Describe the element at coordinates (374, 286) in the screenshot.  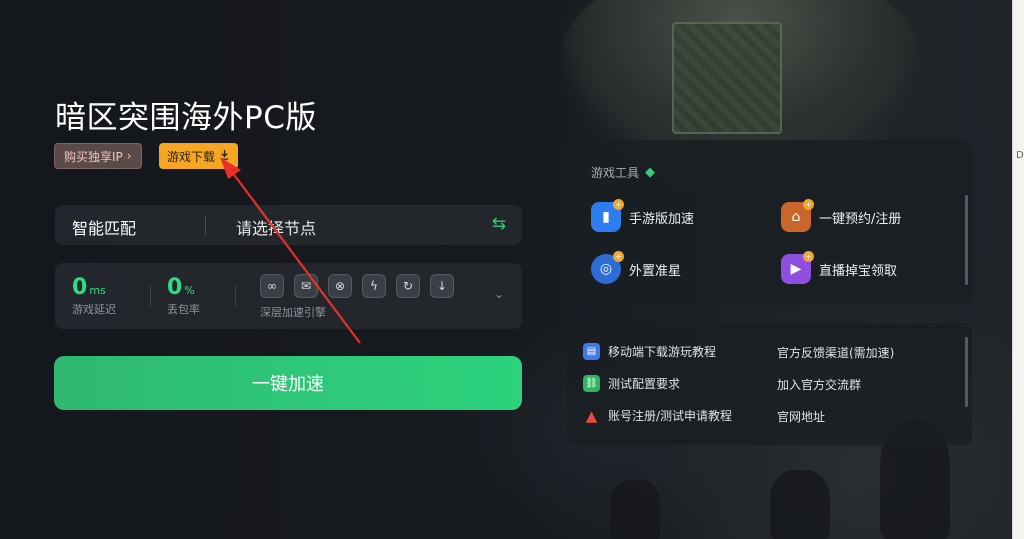
I see `bolt-icon: ϟ` at that location.